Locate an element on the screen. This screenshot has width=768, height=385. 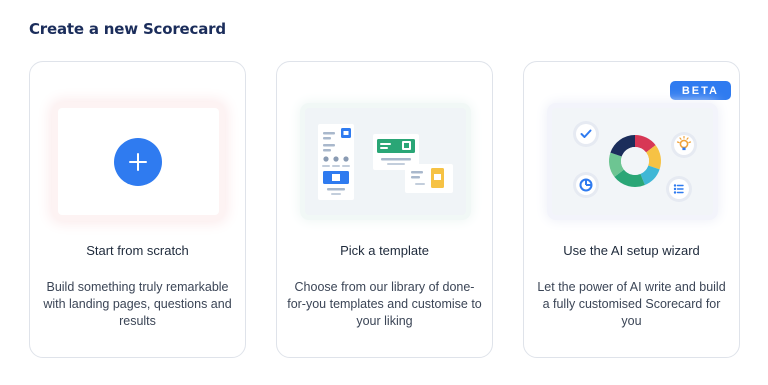
ai-wizard-mockup-icon is located at coordinates (635, 161).